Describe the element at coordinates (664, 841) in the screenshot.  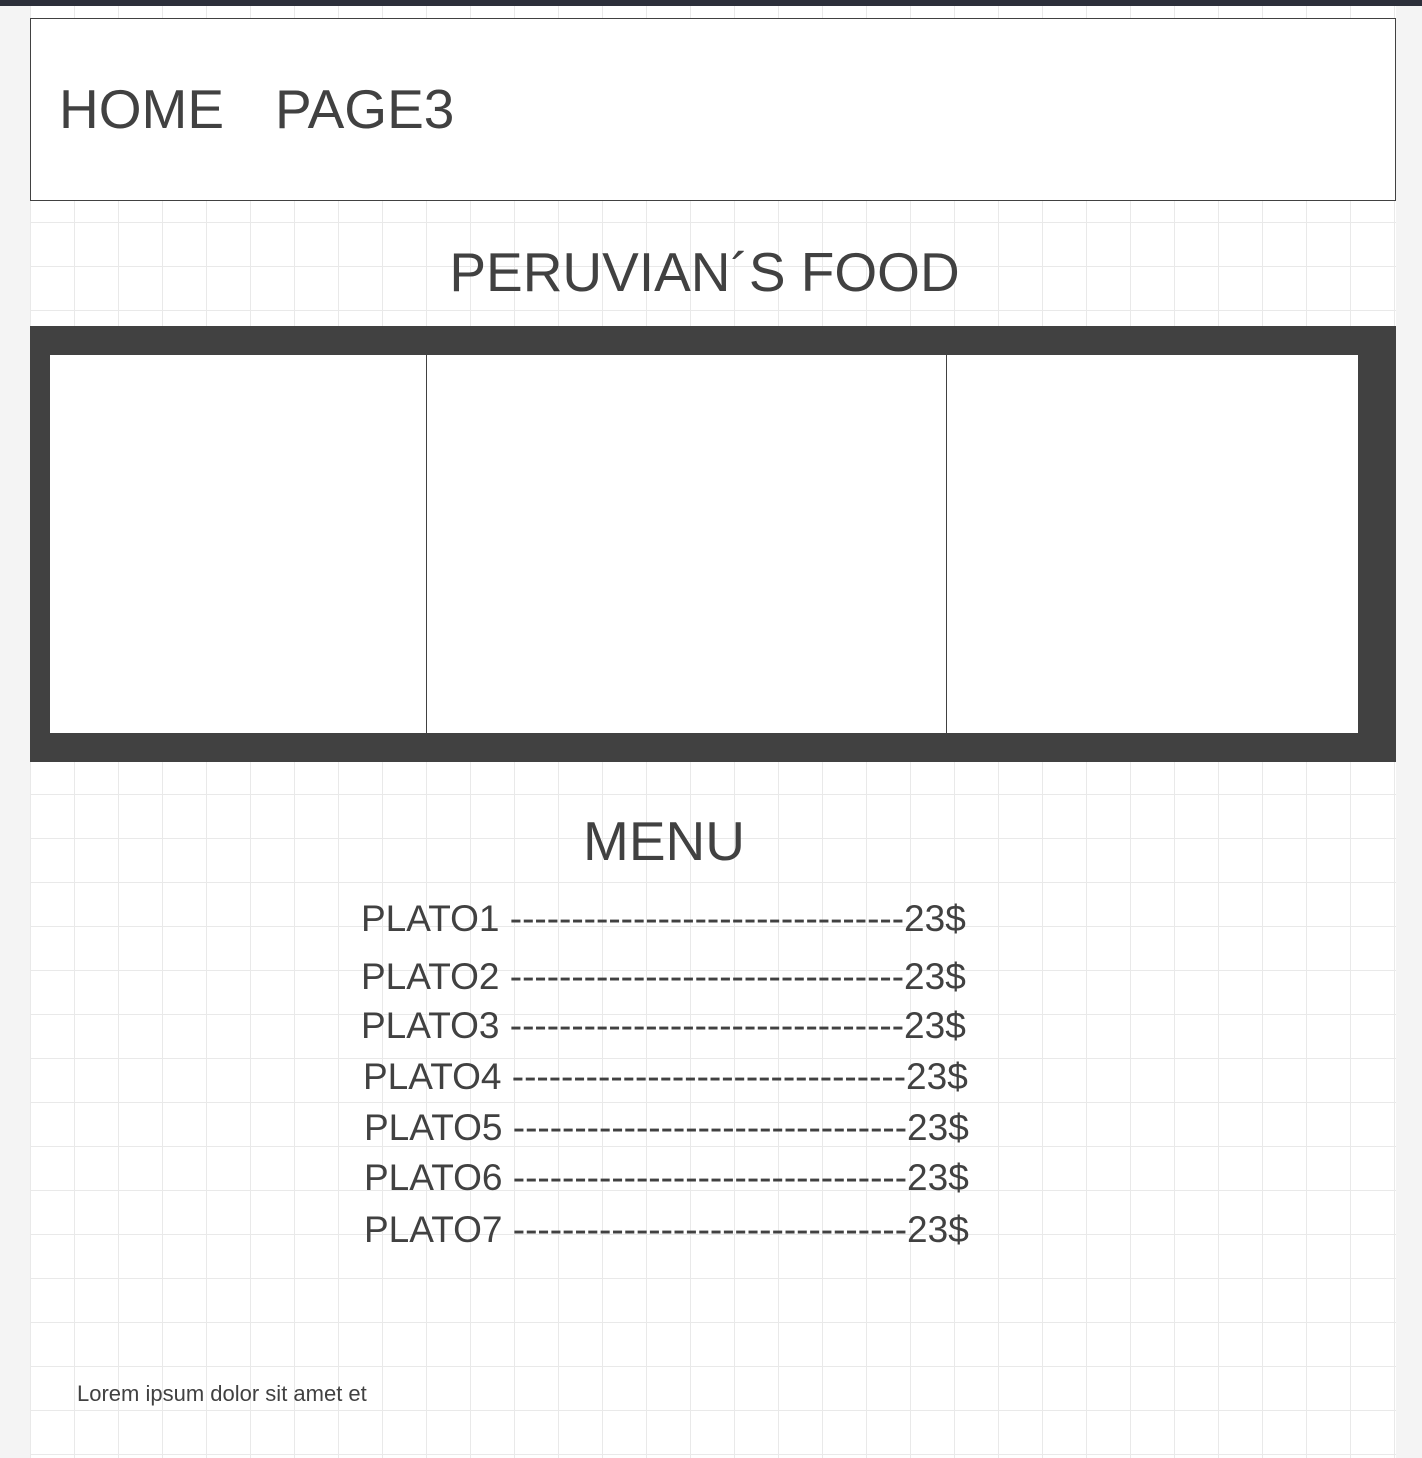
I see `menu-heading: MENU` at that location.